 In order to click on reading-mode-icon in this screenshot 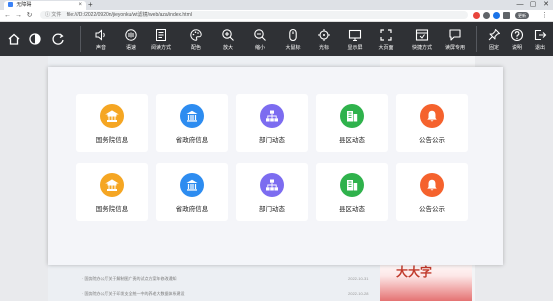, I will do `click(161, 35)`.